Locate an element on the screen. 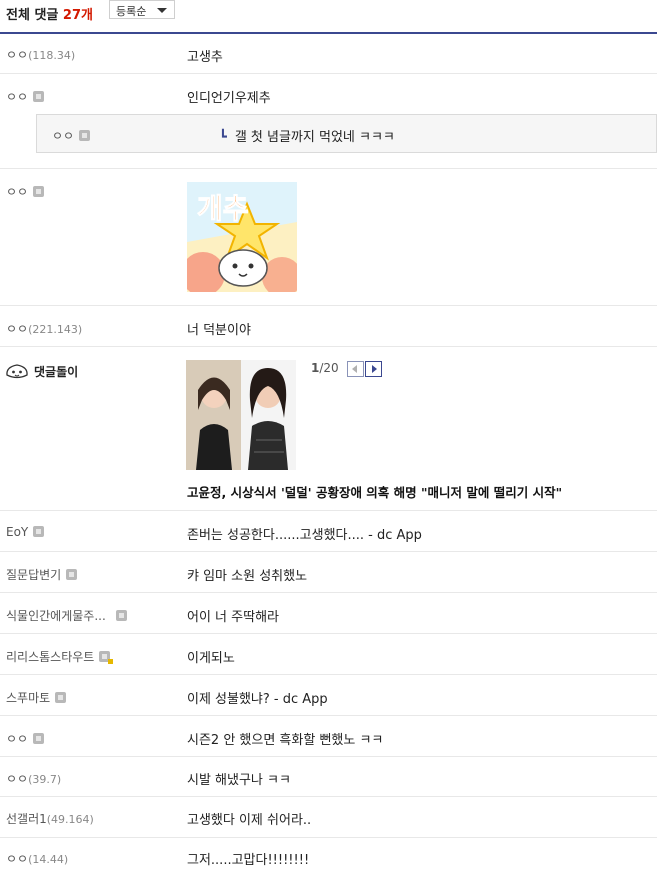 The width and height of the screenshot is (657, 873). comment-ip: (39.7) is located at coordinates (45, 779).